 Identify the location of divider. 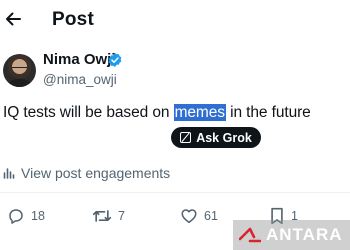
(175, 192).